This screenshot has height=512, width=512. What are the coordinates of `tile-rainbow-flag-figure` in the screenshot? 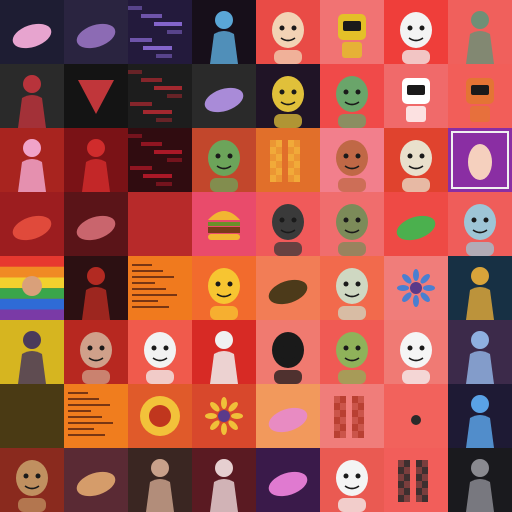 It's located at (32, 288).